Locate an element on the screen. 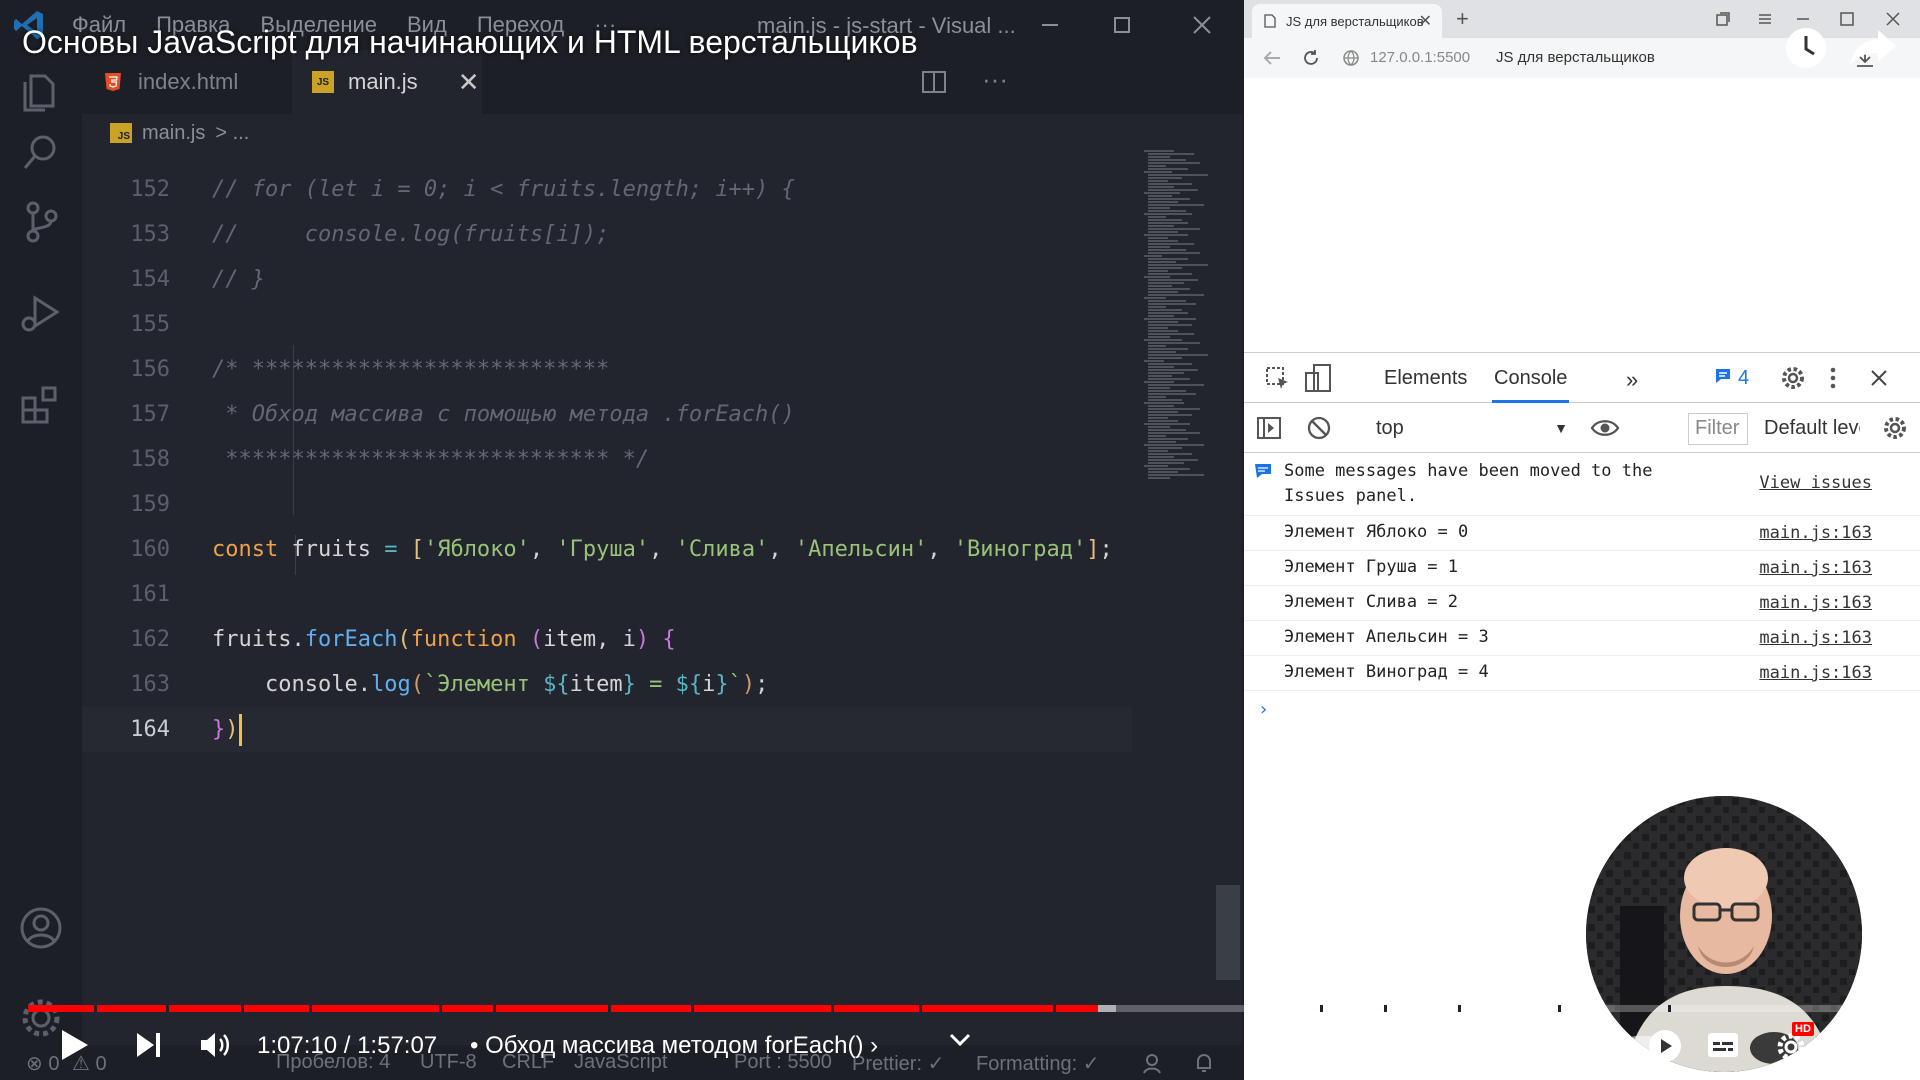  close-devtools-icon is located at coordinates (1879, 378).